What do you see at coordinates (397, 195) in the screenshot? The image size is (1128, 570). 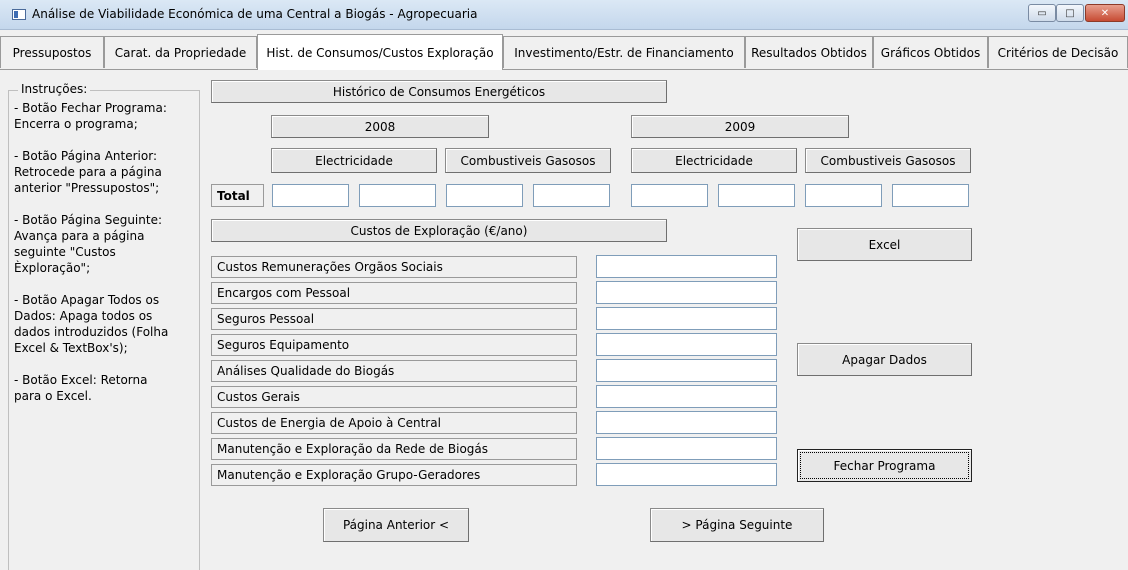 I see `total-gas-2008-field-a` at bounding box center [397, 195].